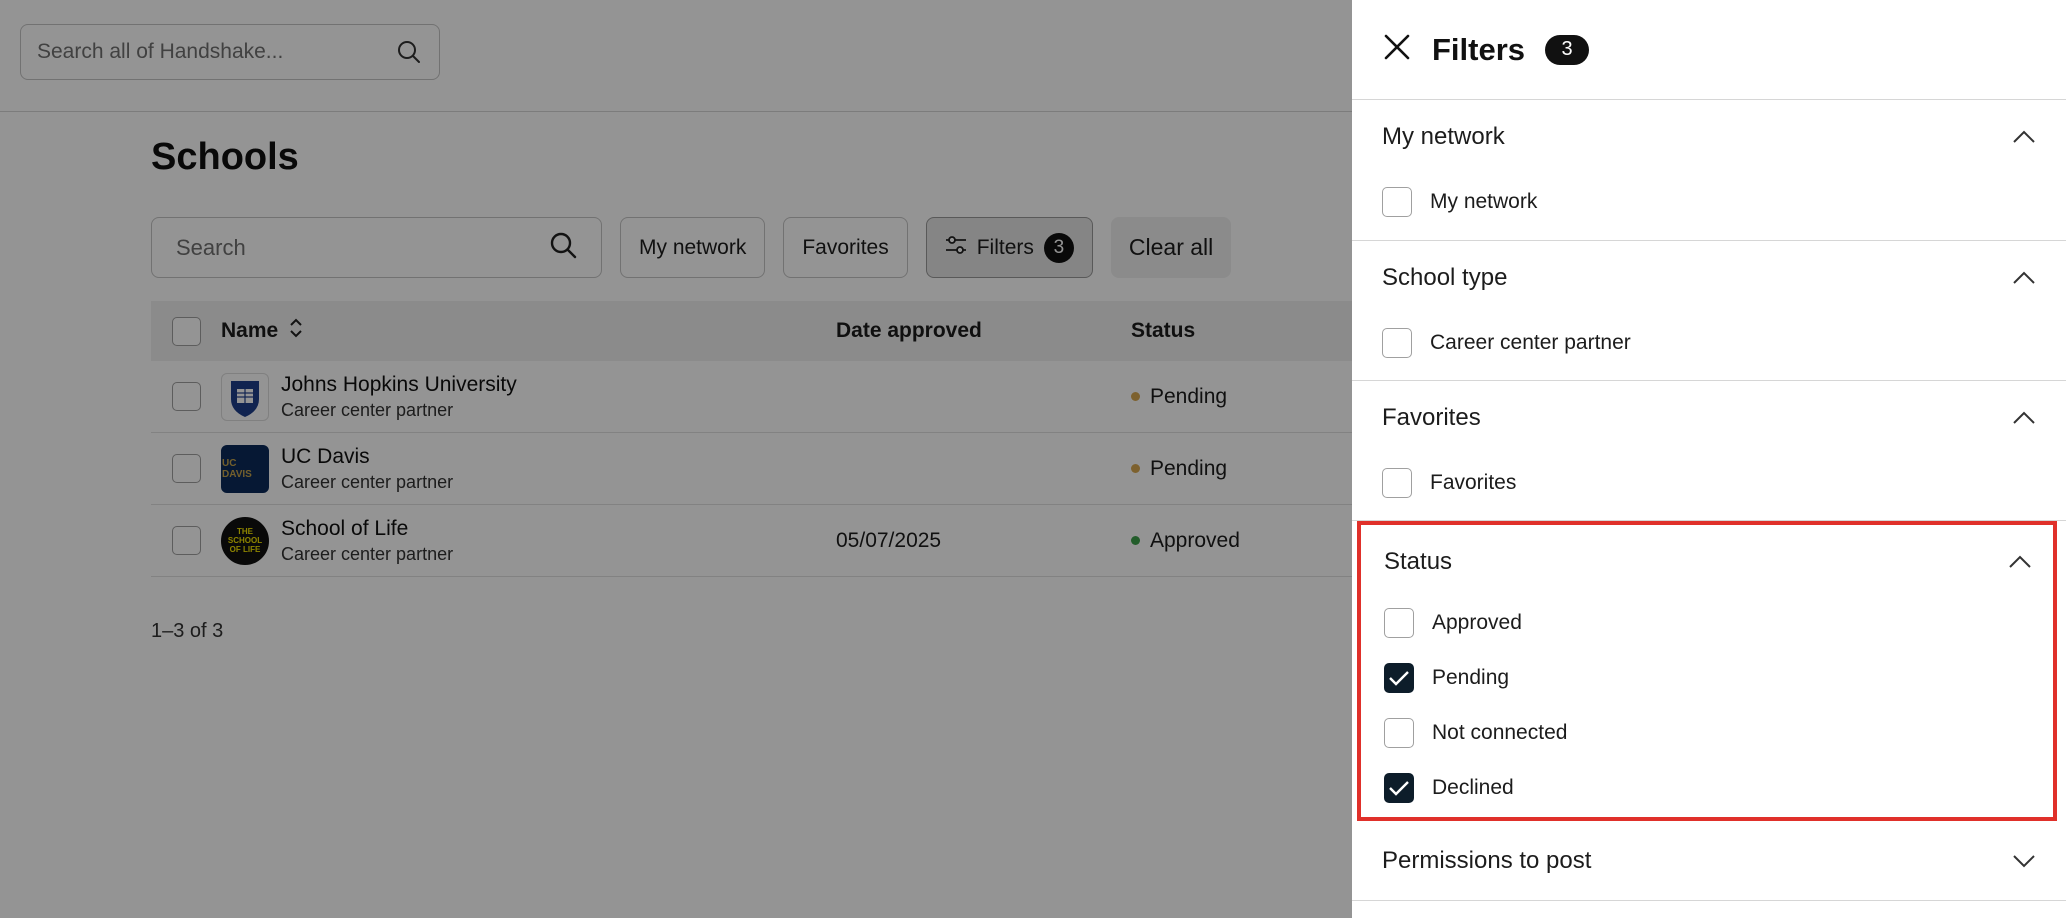 This screenshot has width=2066, height=918. What do you see at coordinates (1479, 49) in the screenshot?
I see `filters-panel-title: Filters` at bounding box center [1479, 49].